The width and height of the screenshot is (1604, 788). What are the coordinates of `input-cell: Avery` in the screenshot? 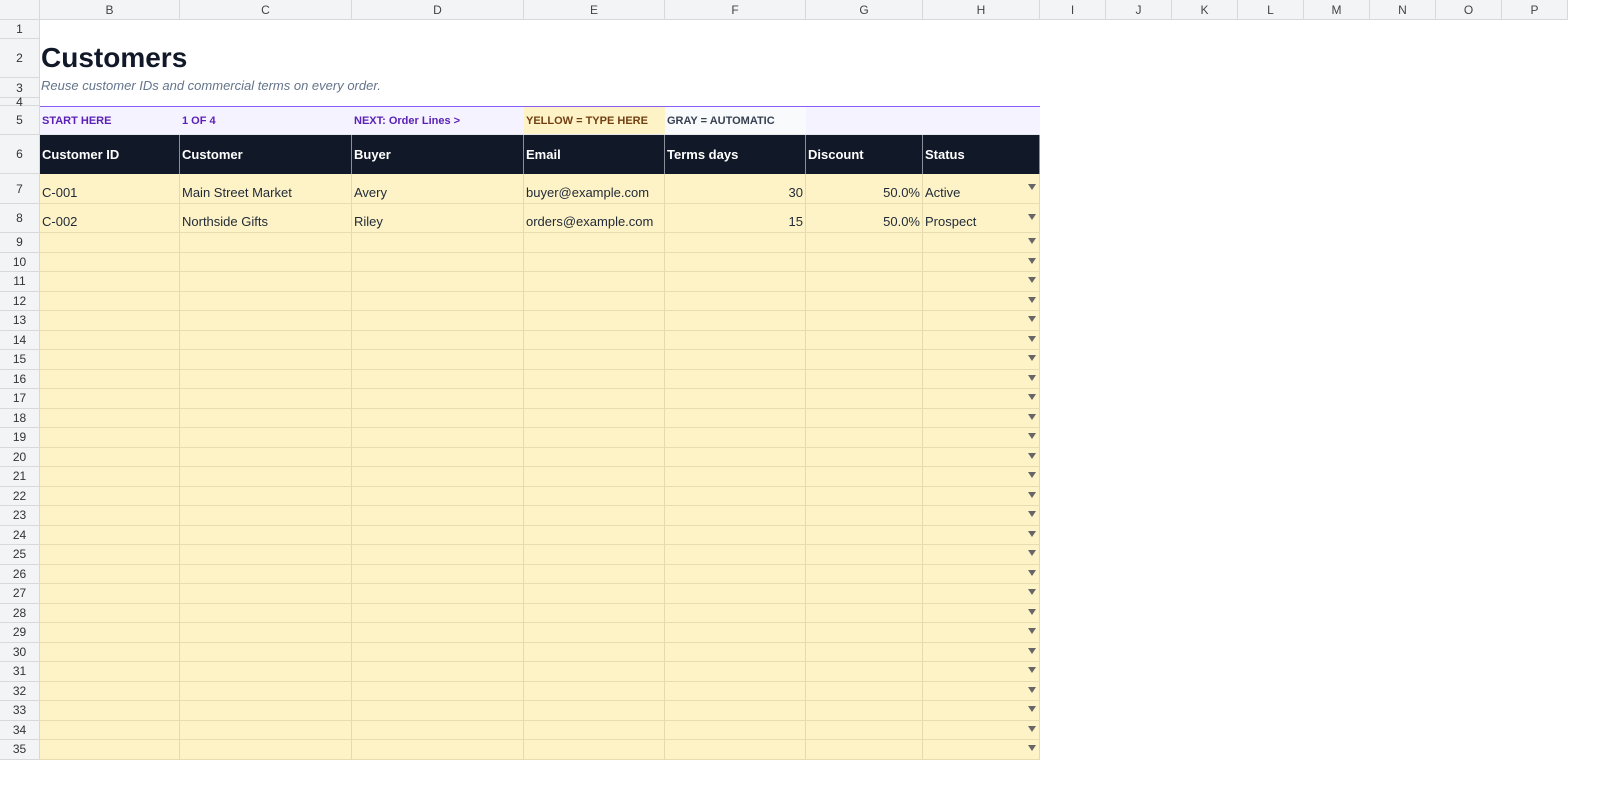 It's located at (438, 189).